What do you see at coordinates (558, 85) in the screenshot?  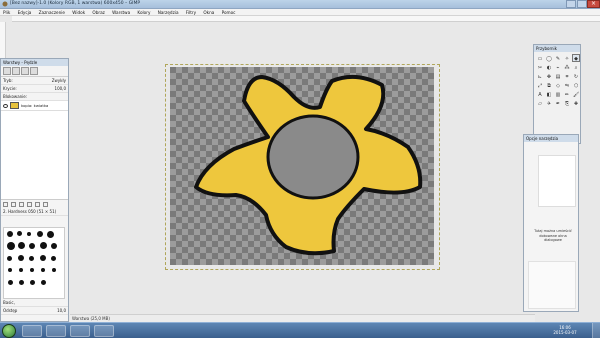 I see `perspective-icon: ◇` at bounding box center [558, 85].